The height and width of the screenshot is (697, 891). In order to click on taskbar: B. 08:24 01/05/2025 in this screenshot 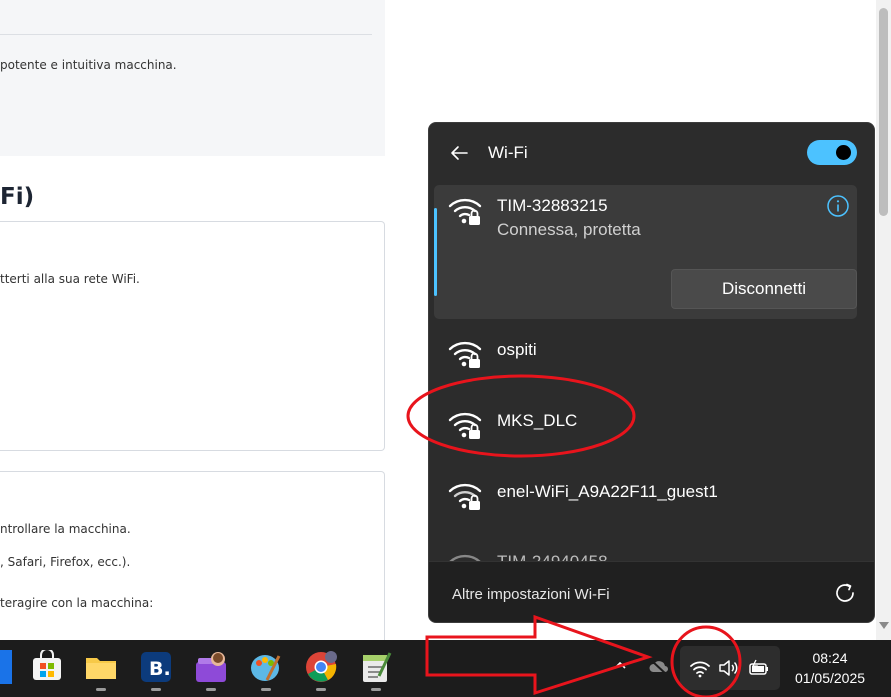, I will do `click(445, 668)`.